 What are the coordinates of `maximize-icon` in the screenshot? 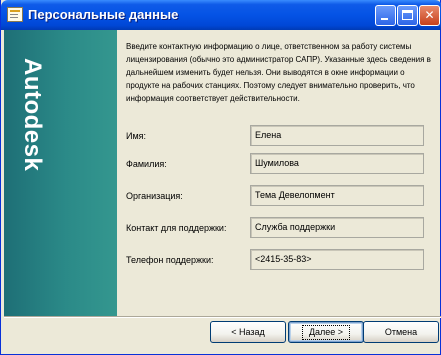 It's located at (407, 15).